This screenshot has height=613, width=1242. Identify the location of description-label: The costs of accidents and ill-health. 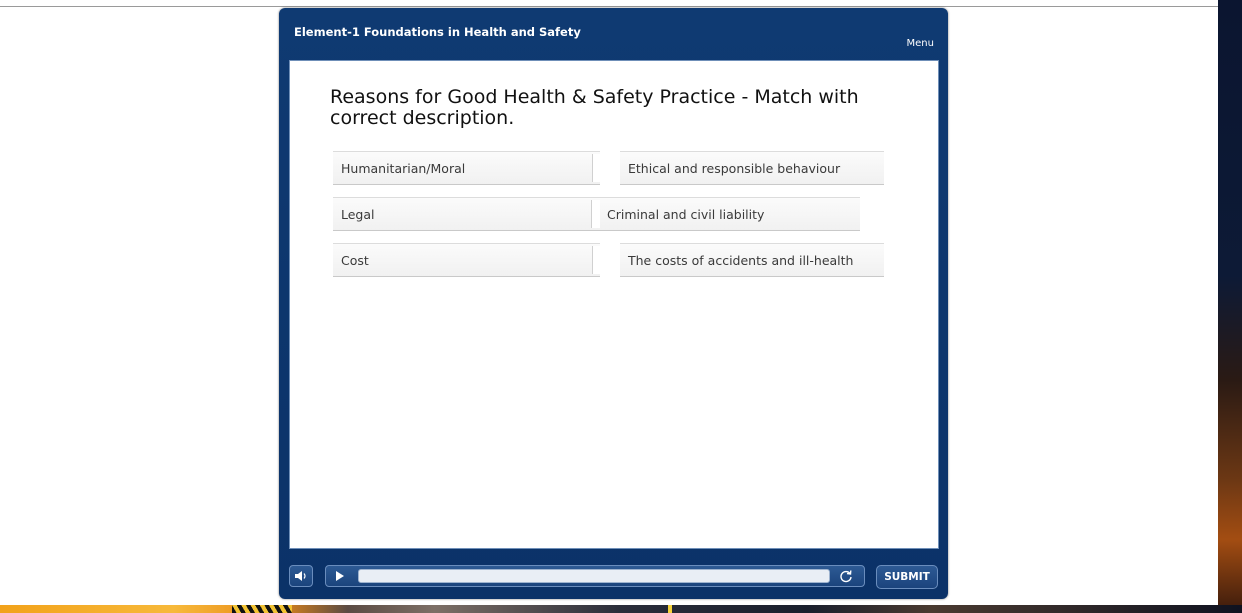
(741, 260).